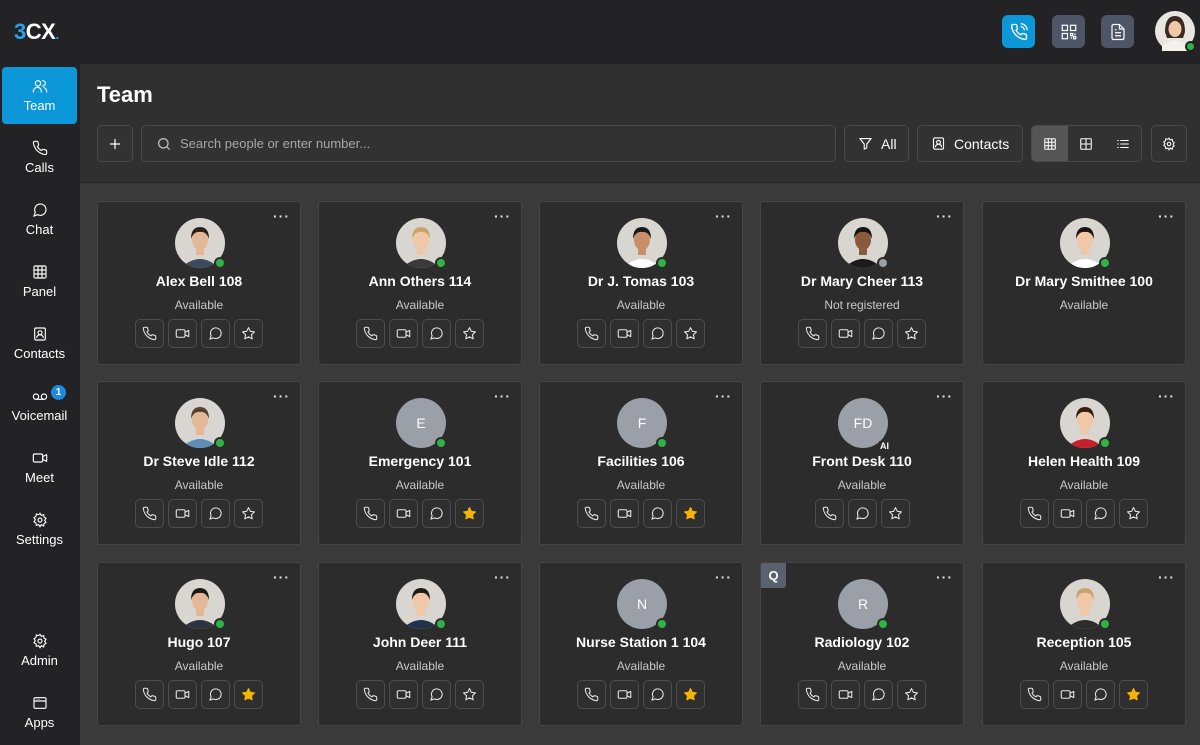  Describe the element at coordinates (1084, 644) in the screenshot. I see `contact-card: ··· Reception 105 Available` at that location.